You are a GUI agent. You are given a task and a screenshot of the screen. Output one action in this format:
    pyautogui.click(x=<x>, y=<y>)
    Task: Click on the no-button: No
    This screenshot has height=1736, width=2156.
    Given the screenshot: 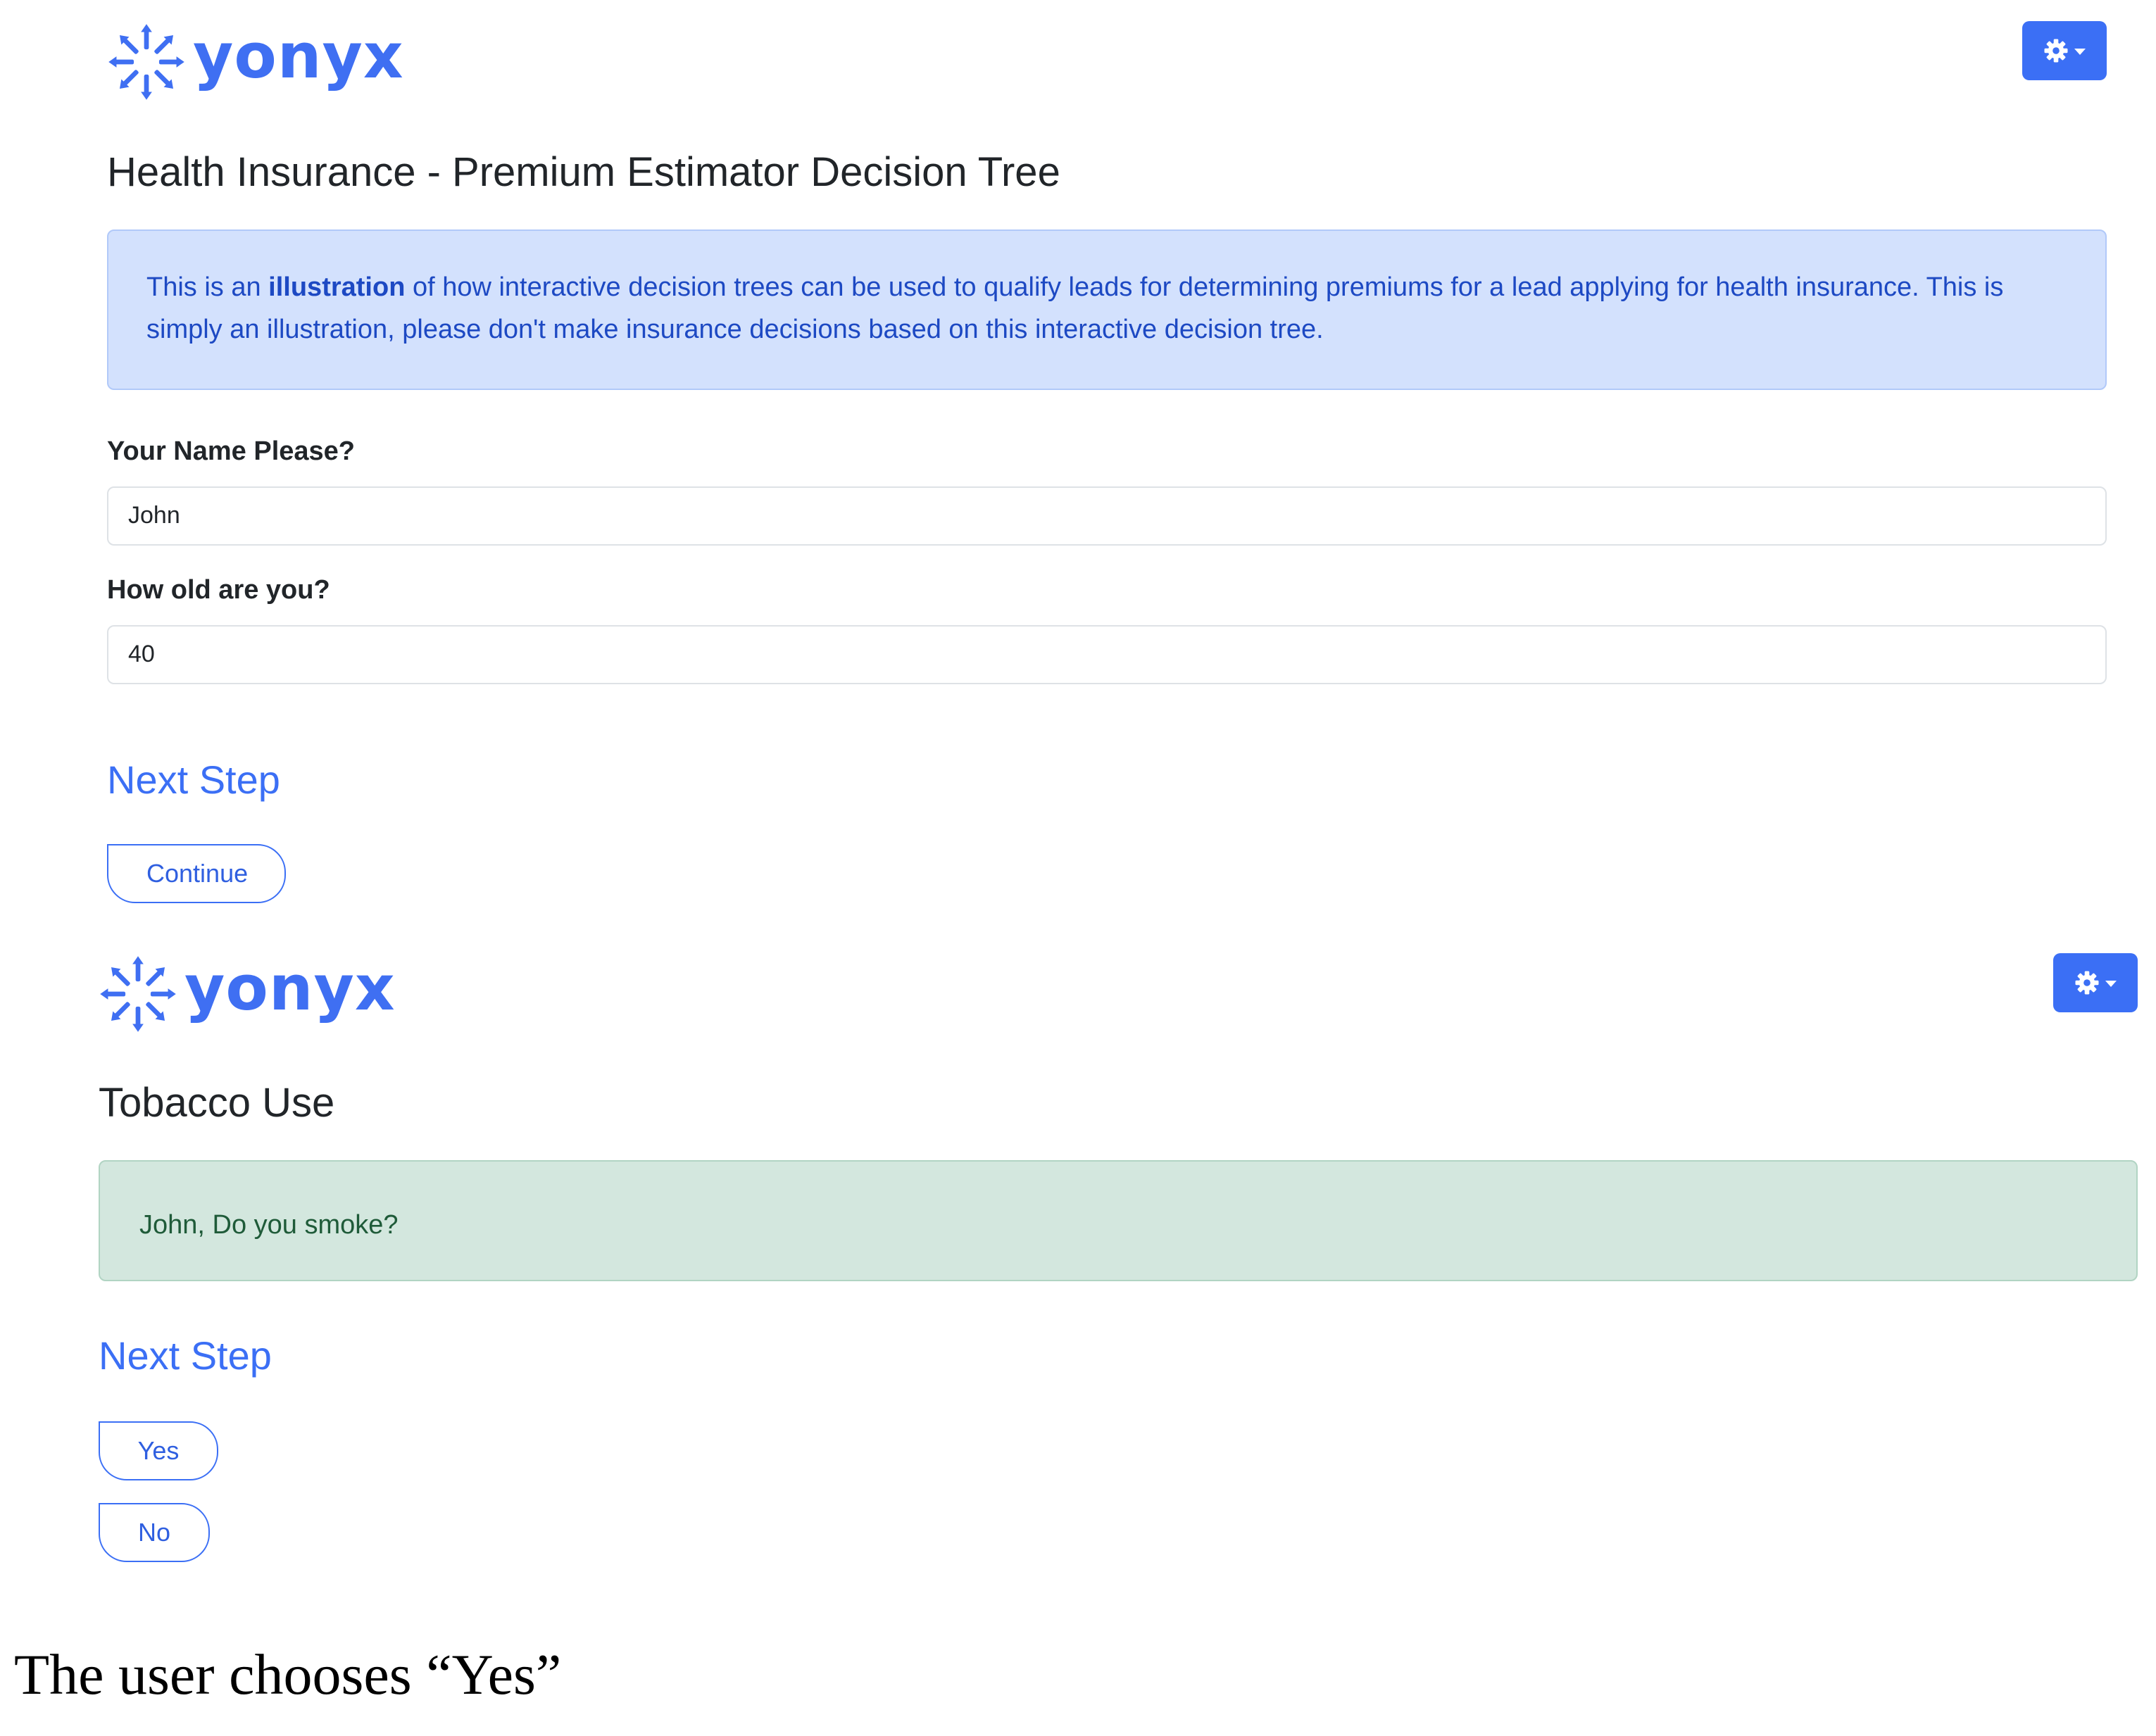 What is the action you would take?
    pyautogui.click(x=154, y=1532)
    